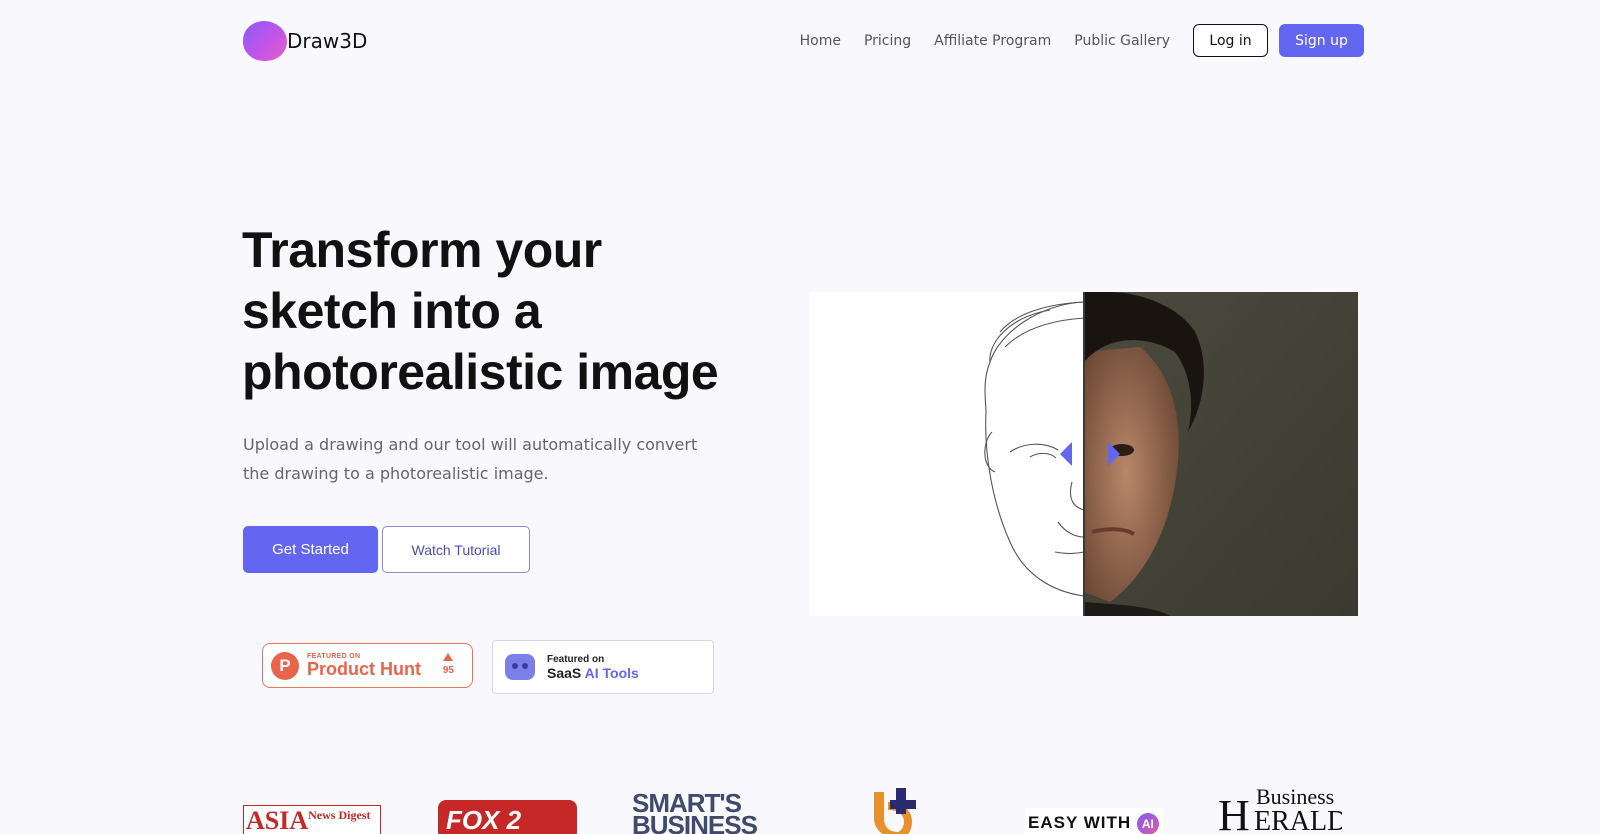 This screenshot has height=834, width=1600. Describe the element at coordinates (339, 815) in the screenshot. I see `asia-sub-text: News Digest` at that location.